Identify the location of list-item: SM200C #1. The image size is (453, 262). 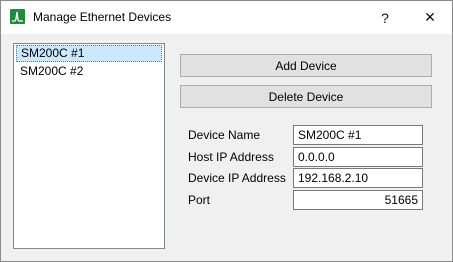
(89, 53).